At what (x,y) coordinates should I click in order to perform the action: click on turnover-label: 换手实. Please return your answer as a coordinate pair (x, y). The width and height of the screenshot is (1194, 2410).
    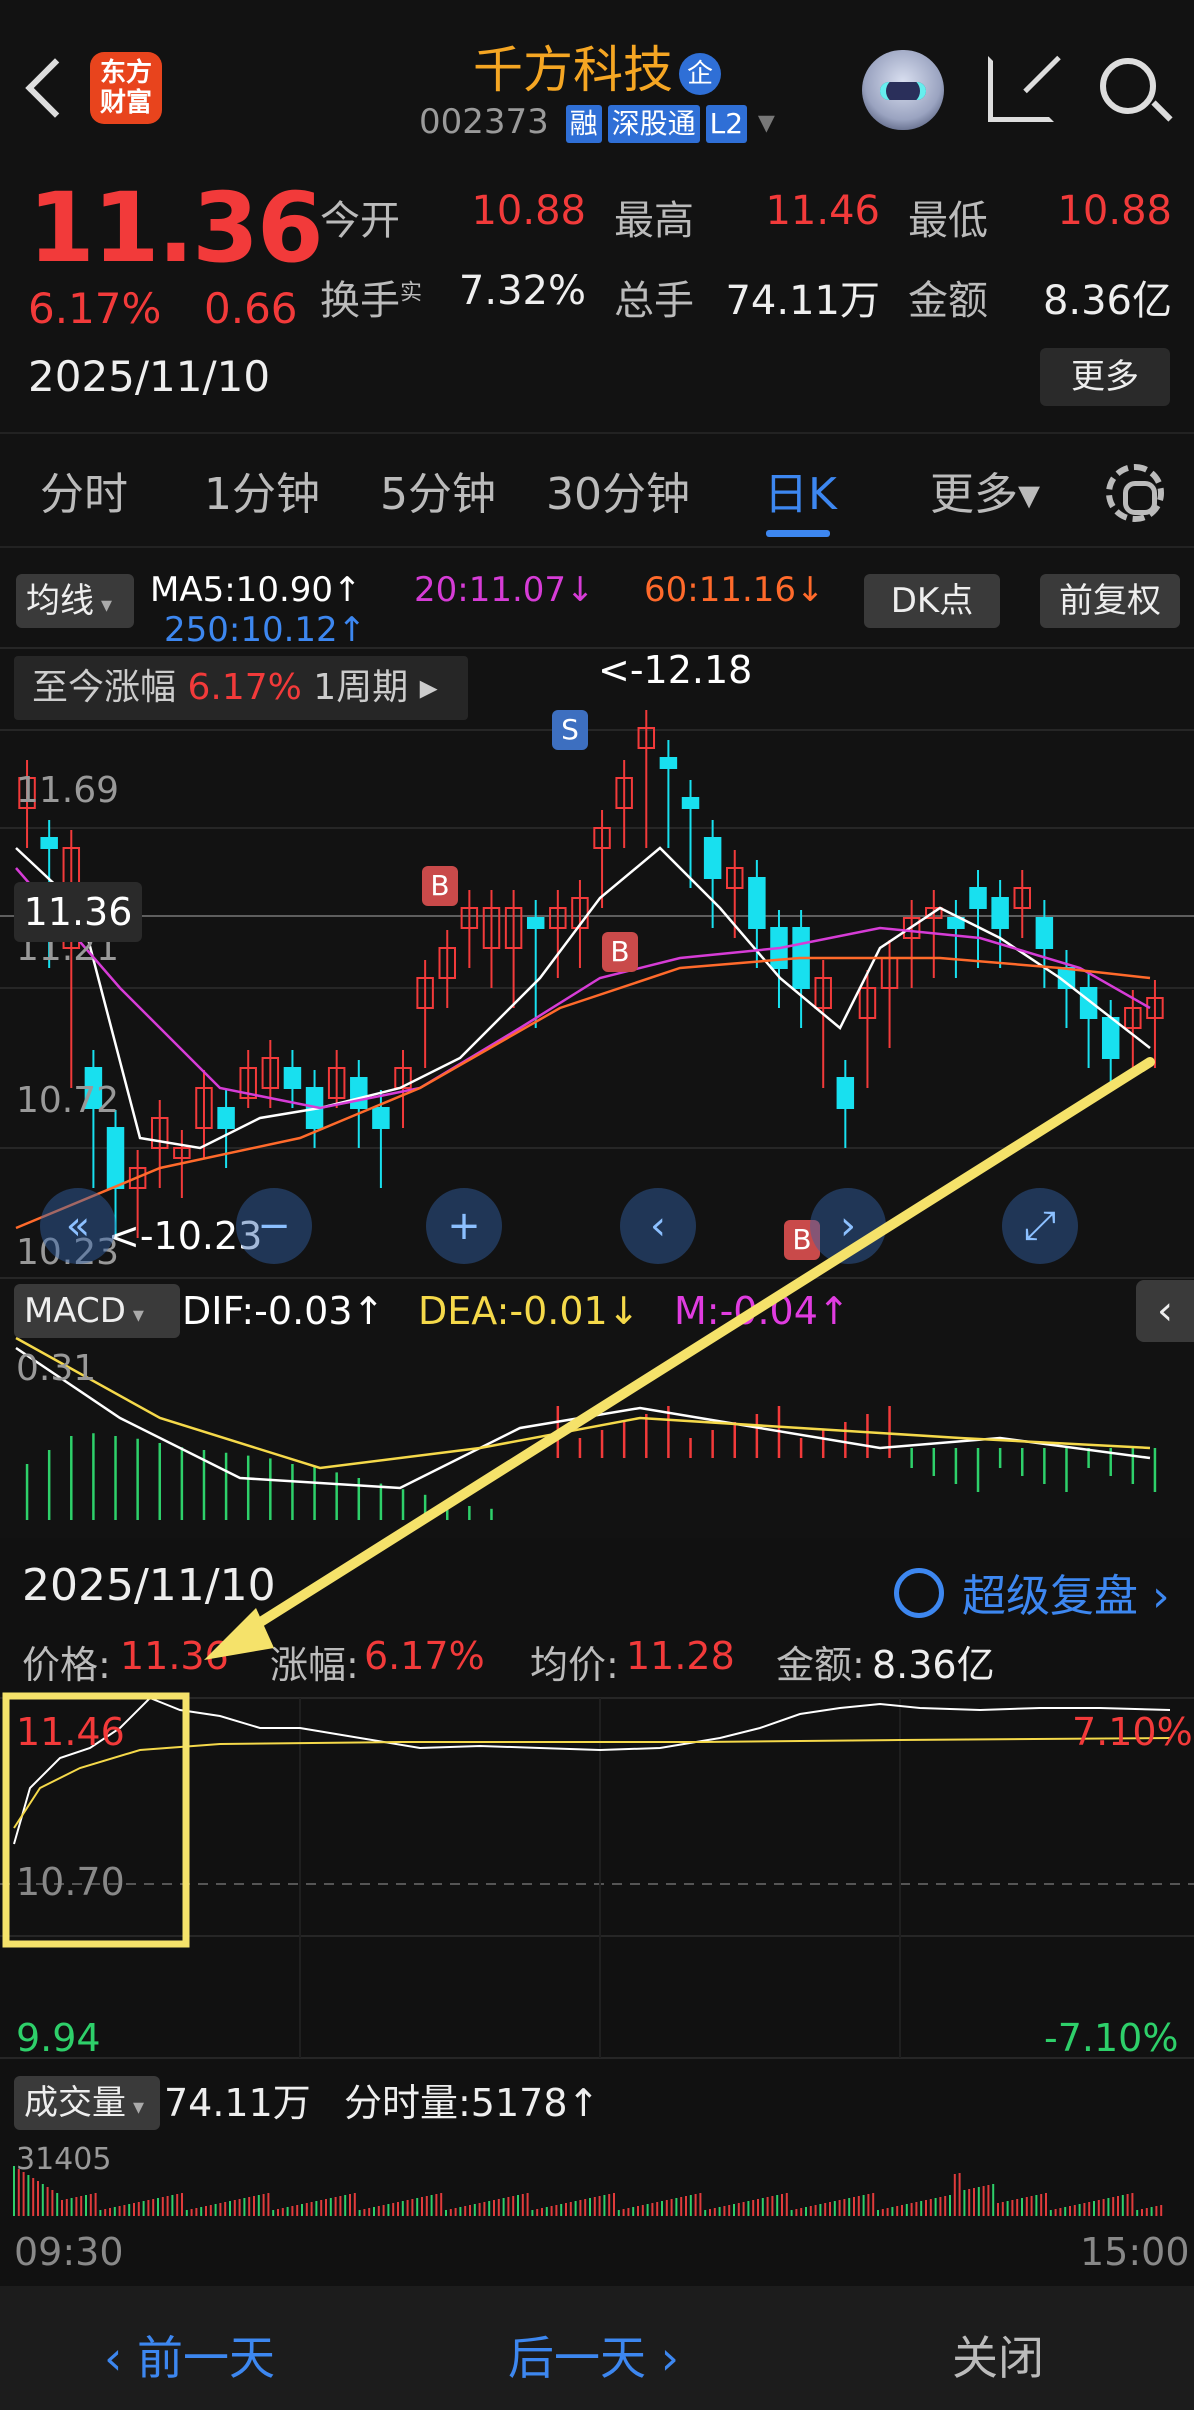
    Looking at the image, I should click on (371, 297).